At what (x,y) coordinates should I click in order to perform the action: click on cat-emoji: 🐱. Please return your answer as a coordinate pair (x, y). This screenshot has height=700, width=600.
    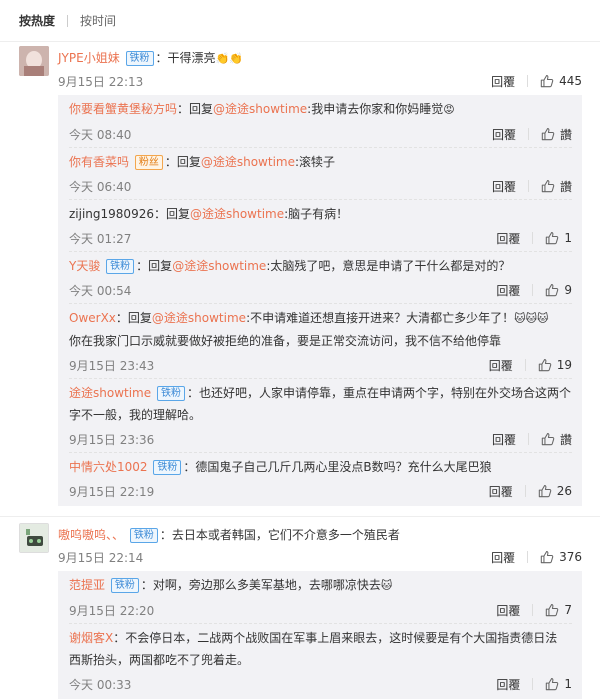
    Looking at the image, I should click on (386, 585).